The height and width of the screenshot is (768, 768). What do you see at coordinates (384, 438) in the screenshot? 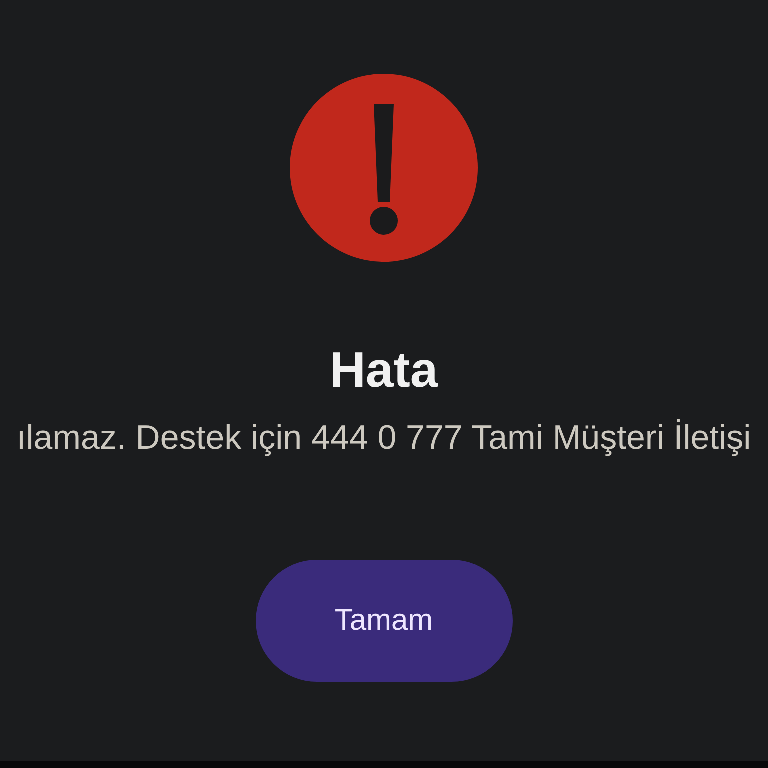
I see `error-message: ılamaz. Destek için 444 0 777 Tami Müşteri İletişi` at bounding box center [384, 438].